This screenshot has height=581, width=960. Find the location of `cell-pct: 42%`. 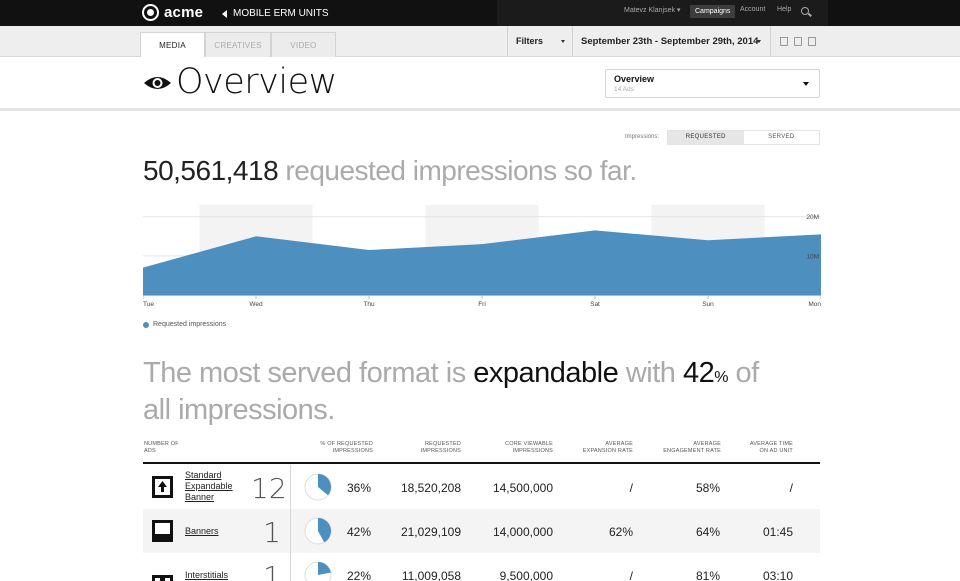

cell-pct: 42% is located at coordinates (358, 532).